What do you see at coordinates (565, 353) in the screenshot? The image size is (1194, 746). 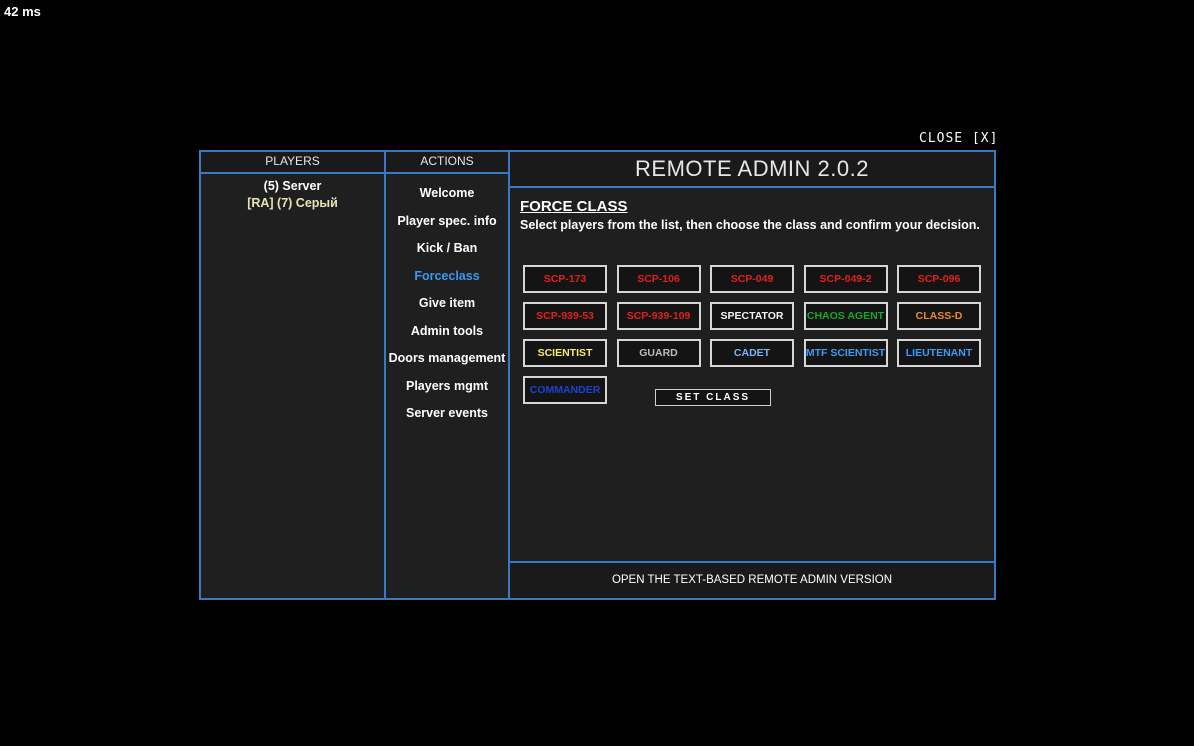 I see `class-button-scientist: SCIENTIST` at bounding box center [565, 353].